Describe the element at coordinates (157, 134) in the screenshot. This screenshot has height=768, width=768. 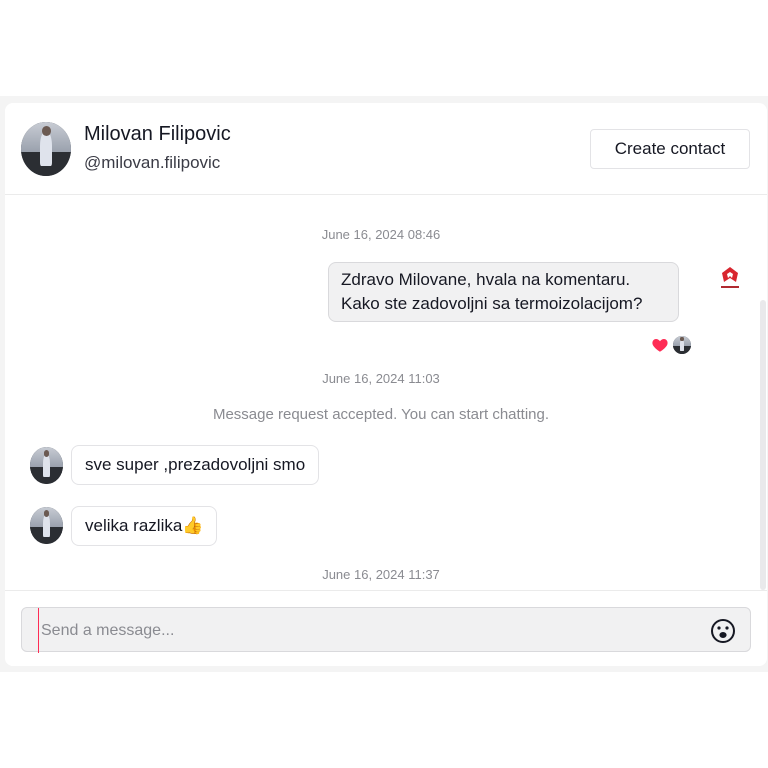
I see `contact-name: Milovan Filipovic` at that location.